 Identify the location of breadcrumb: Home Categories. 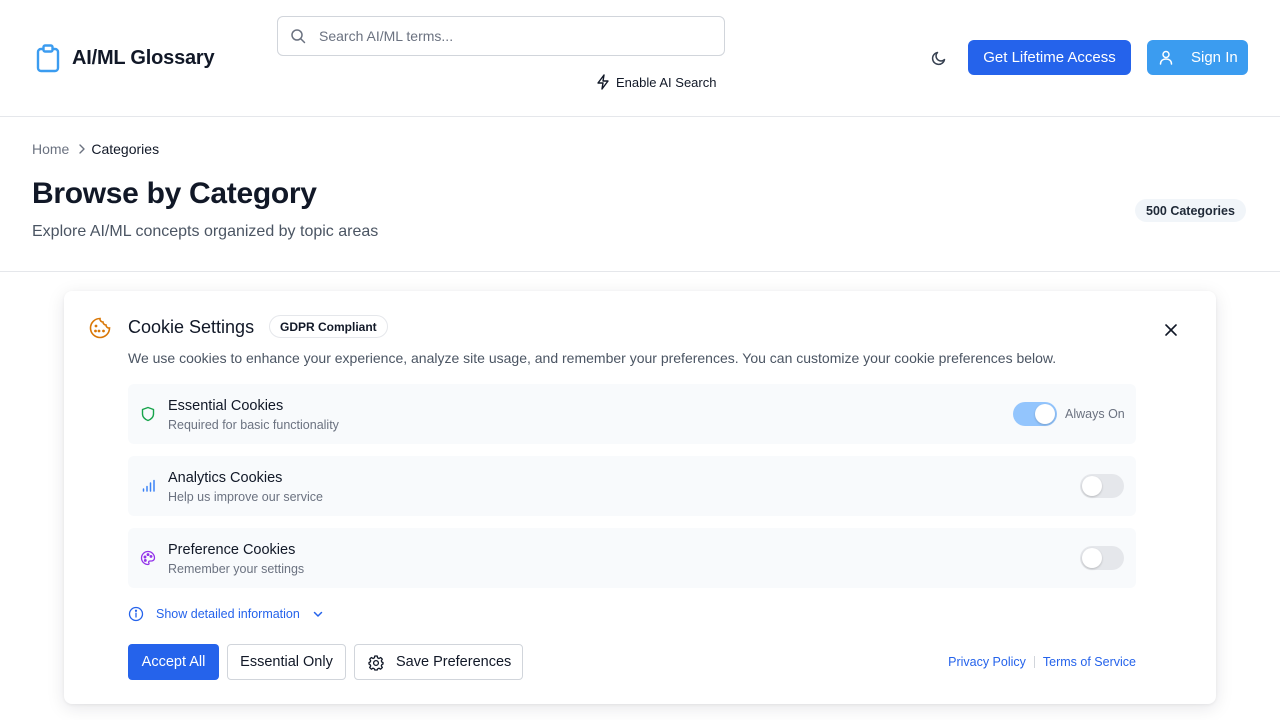
(95, 149).